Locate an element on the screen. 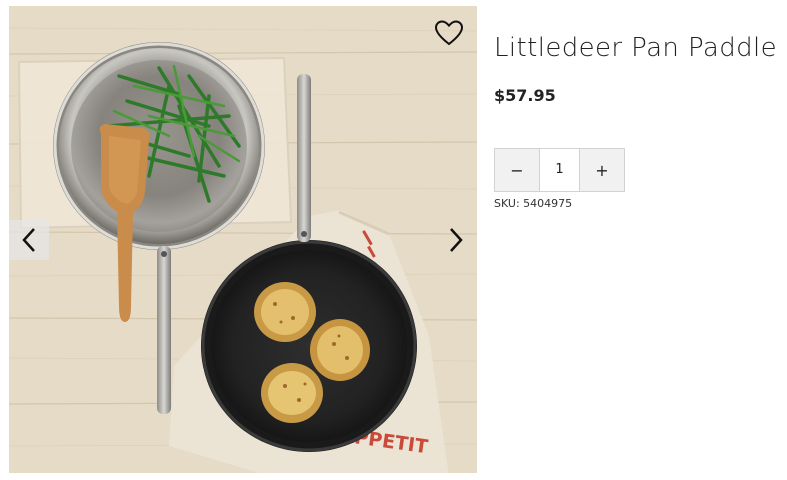 This screenshot has height=480, width=787. sku-value: 5404975 is located at coordinates (548, 203).